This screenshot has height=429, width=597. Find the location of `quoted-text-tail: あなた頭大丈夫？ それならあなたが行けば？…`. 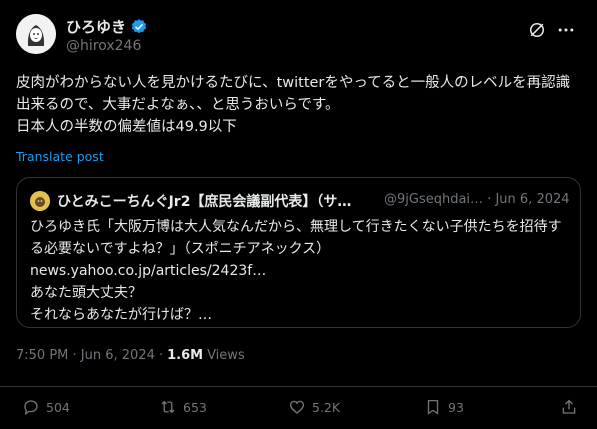

quoted-text-tail: あなた頭大丈夫？ それならあなたが行けば？… is located at coordinates (121, 304).